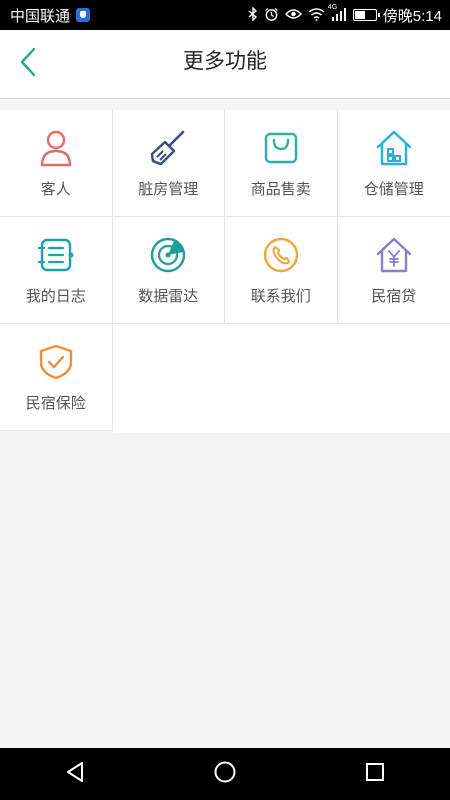 The image size is (450, 800). I want to click on feature-goods-sale: 商品售卖, so click(281, 163).